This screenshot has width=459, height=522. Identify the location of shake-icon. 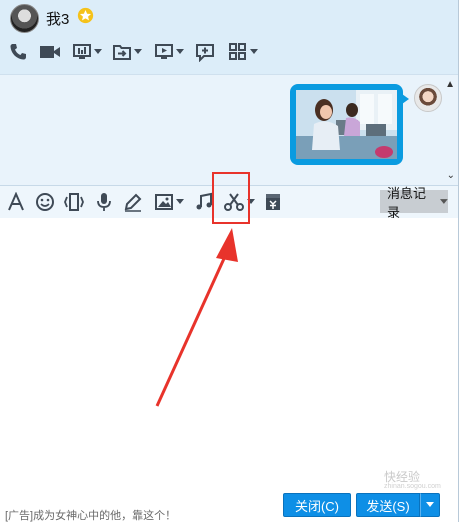
(74, 202).